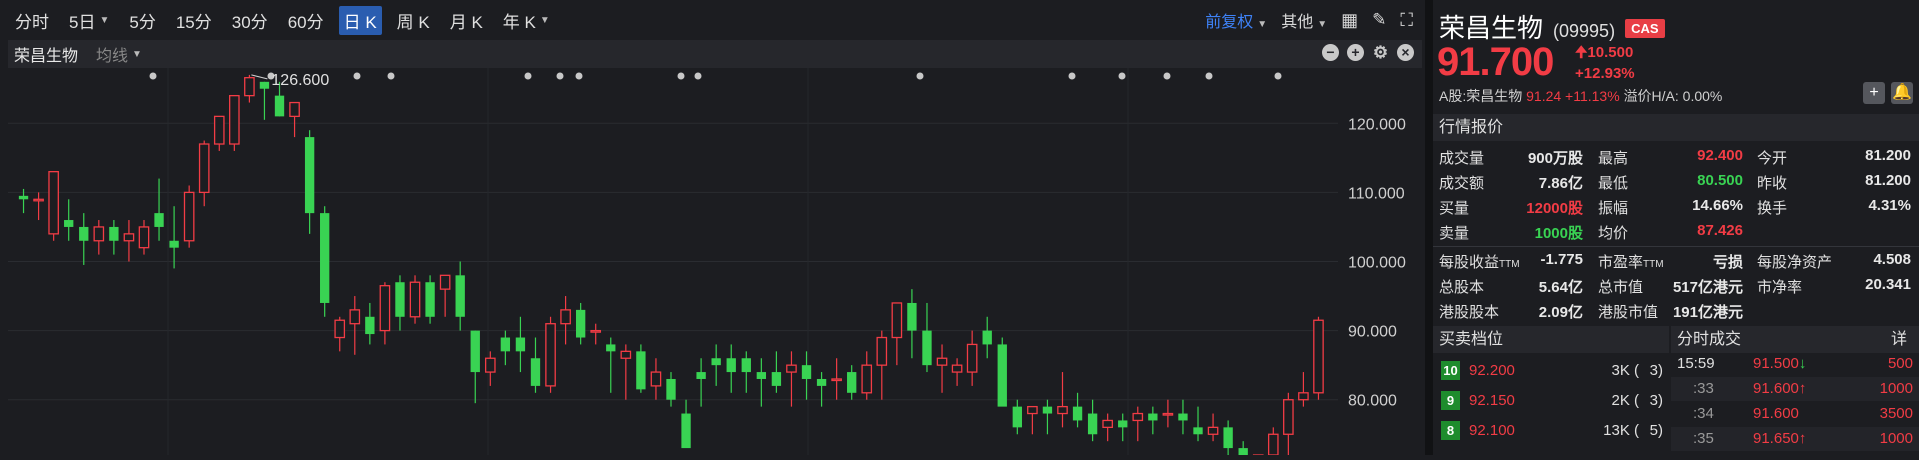 Image resolution: width=1919 pixels, height=460 pixels. I want to click on fullscreen-icon: ⛶, so click(1406, 20).